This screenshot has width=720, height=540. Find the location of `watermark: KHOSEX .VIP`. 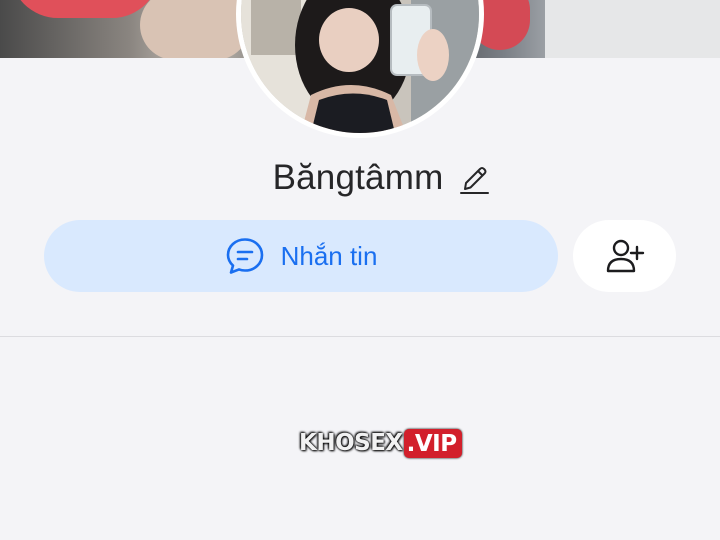

watermark: KHOSEX .VIP is located at coordinates (380, 443).